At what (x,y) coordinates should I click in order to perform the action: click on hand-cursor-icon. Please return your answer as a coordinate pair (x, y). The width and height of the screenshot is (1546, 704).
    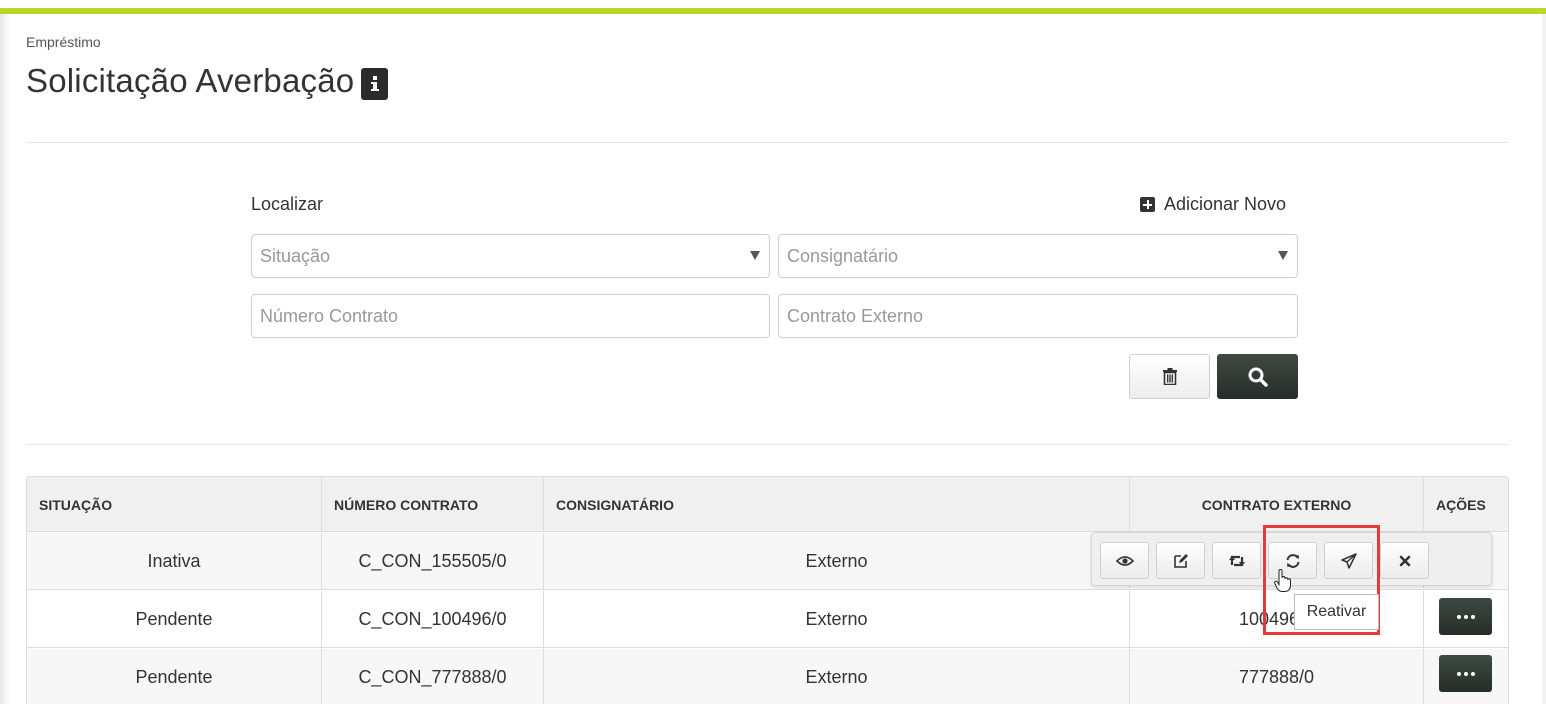
    Looking at the image, I should click on (1282, 580).